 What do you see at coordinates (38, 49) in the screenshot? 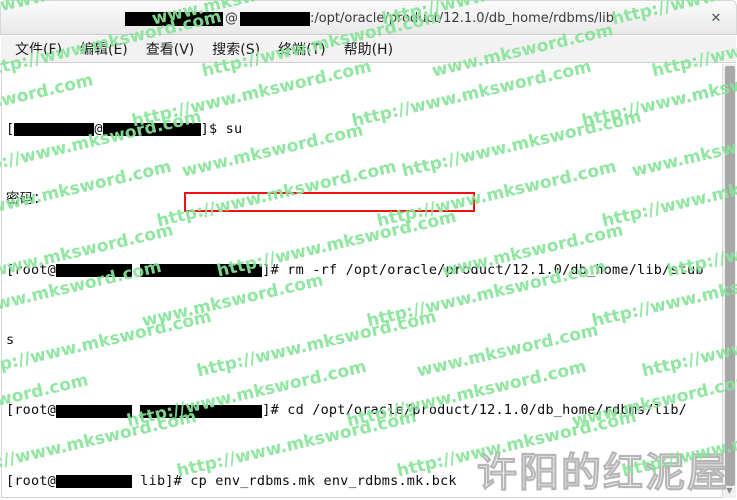
I see `menu-file: 文件(F)` at bounding box center [38, 49].